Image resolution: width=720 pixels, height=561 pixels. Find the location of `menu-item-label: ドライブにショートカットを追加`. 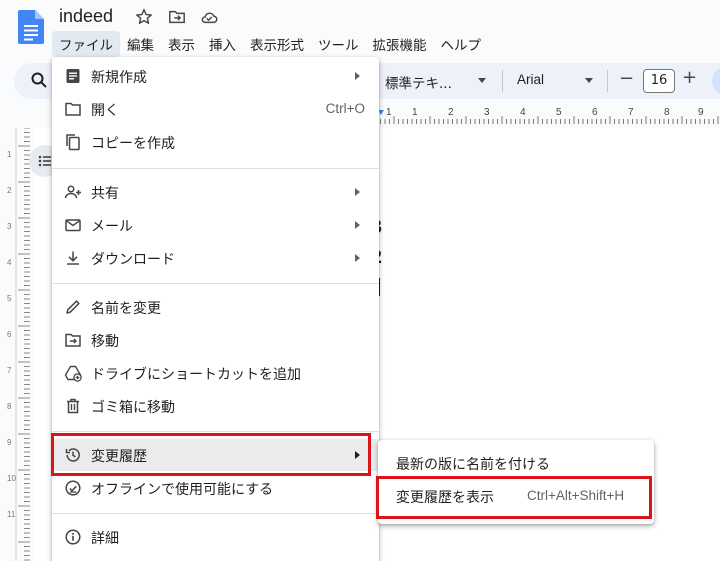

menu-item-label: ドライブにショートカットを追加 is located at coordinates (196, 375).